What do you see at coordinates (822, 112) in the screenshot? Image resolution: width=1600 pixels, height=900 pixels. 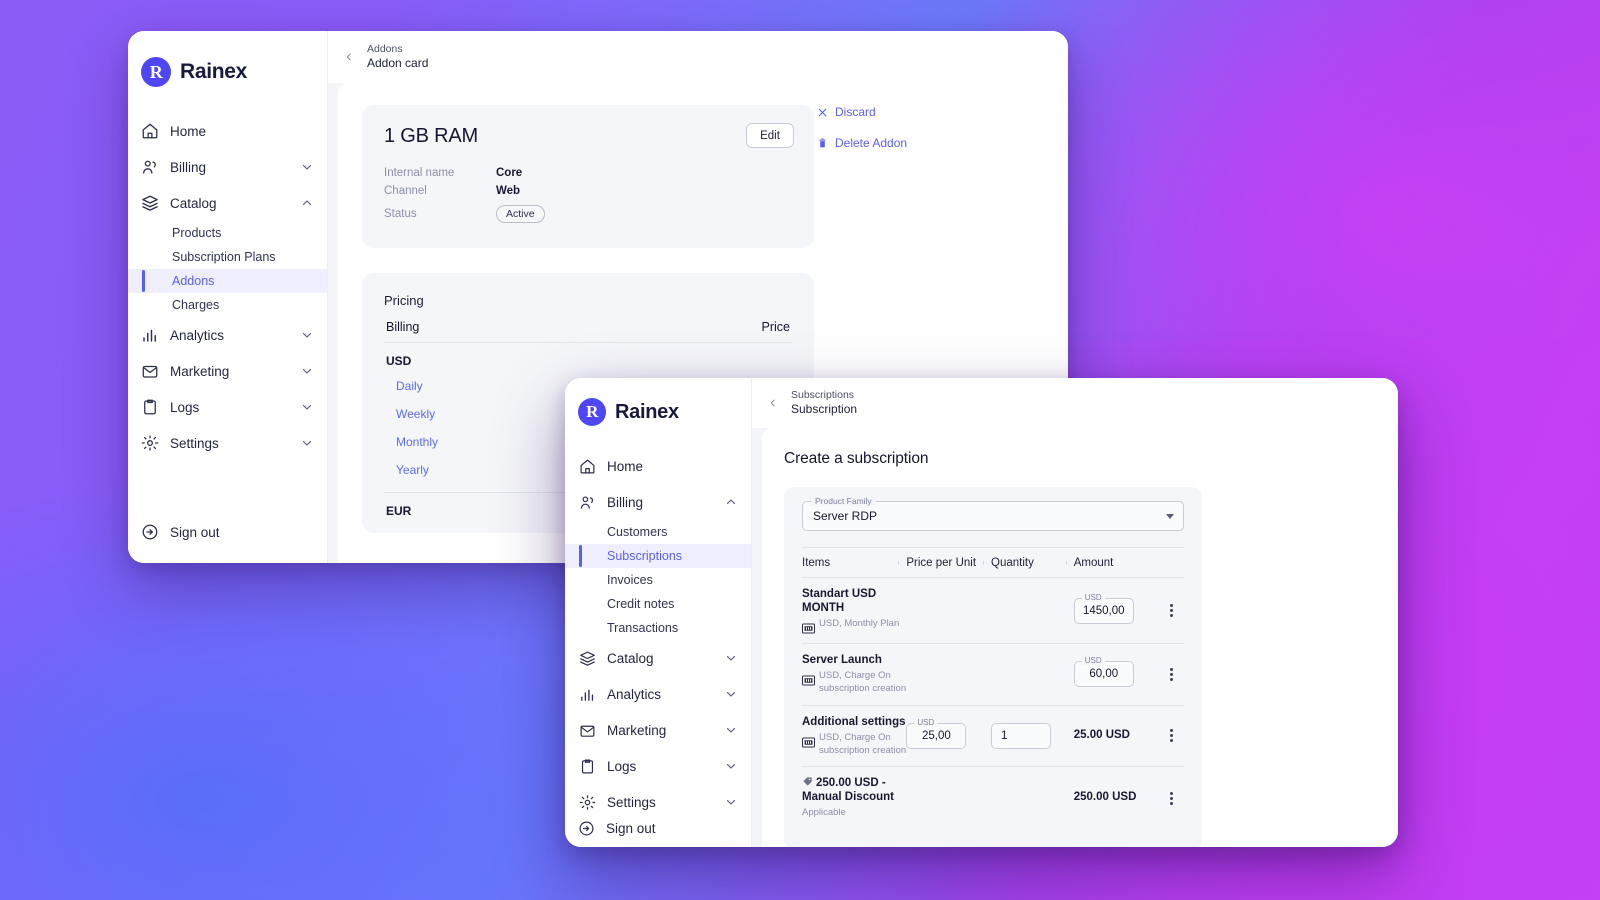 I see `close-icon` at bounding box center [822, 112].